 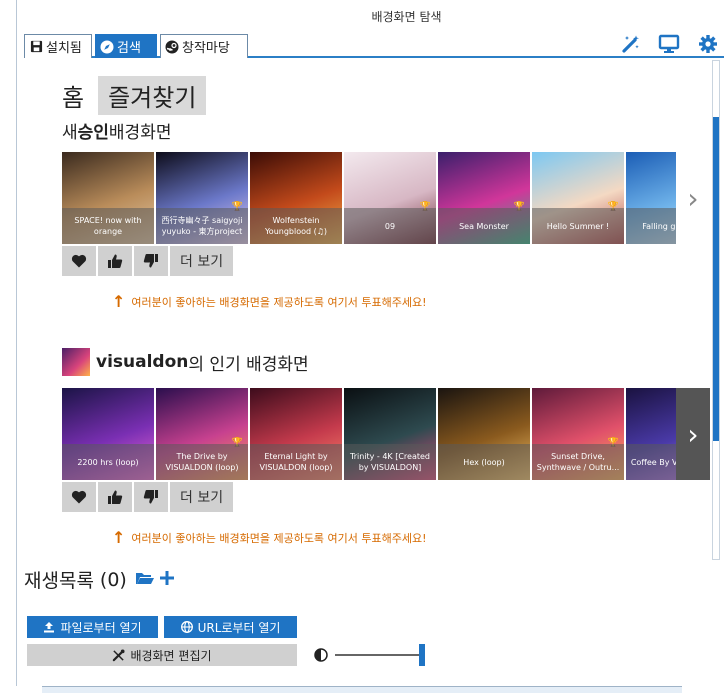 What do you see at coordinates (113, 579) in the screenshot?
I see `playlist-count: (0)` at bounding box center [113, 579].